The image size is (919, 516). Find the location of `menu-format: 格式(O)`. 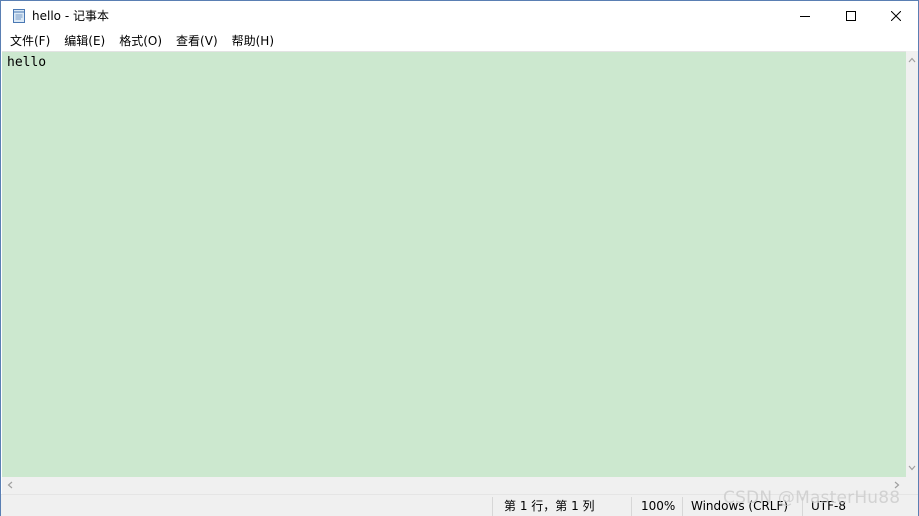

menu-format: 格式(O) is located at coordinates (140, 41).